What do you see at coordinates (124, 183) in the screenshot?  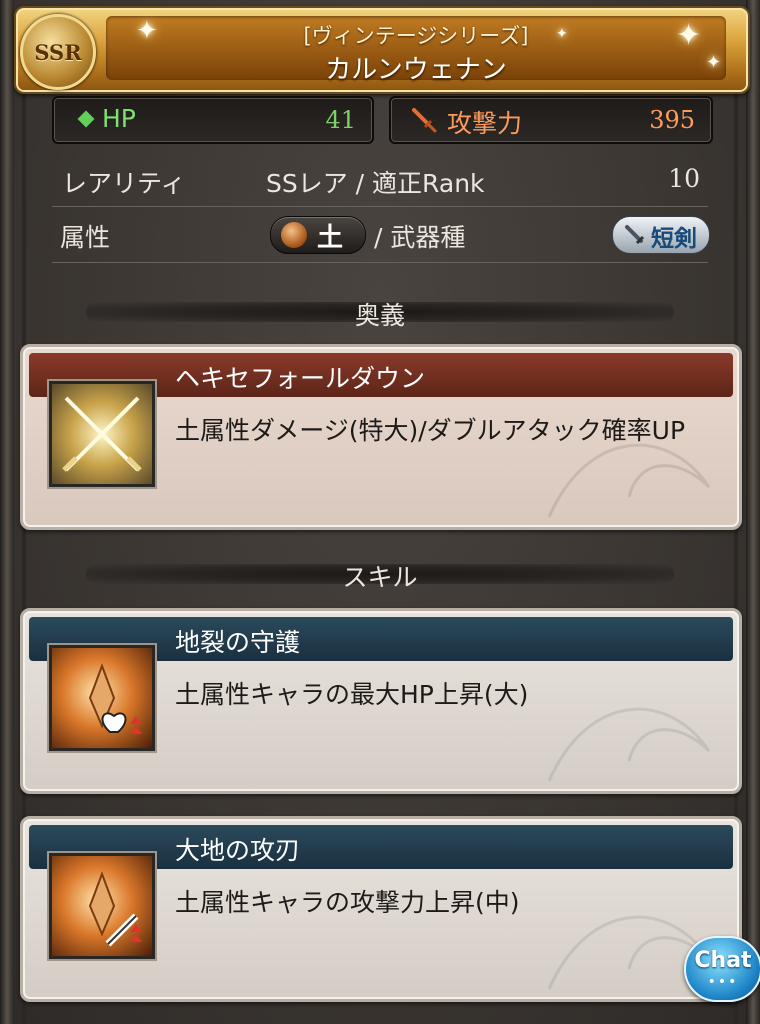 I see `rarity-label: レアリティ` at bounding box center [124, 183].